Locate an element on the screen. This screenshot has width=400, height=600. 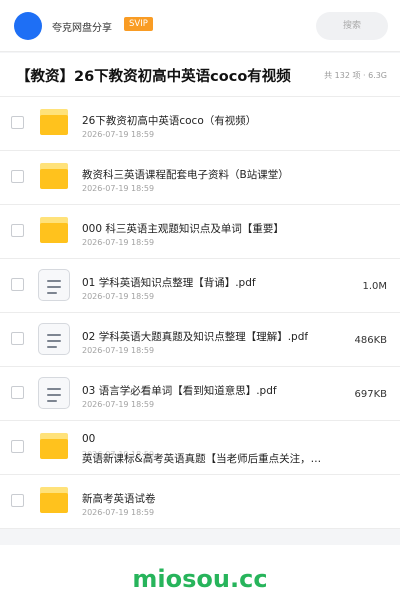
file-name: 03 语言学必看单词【看到知道意思】.pdf is located at coordinates (179, 391).